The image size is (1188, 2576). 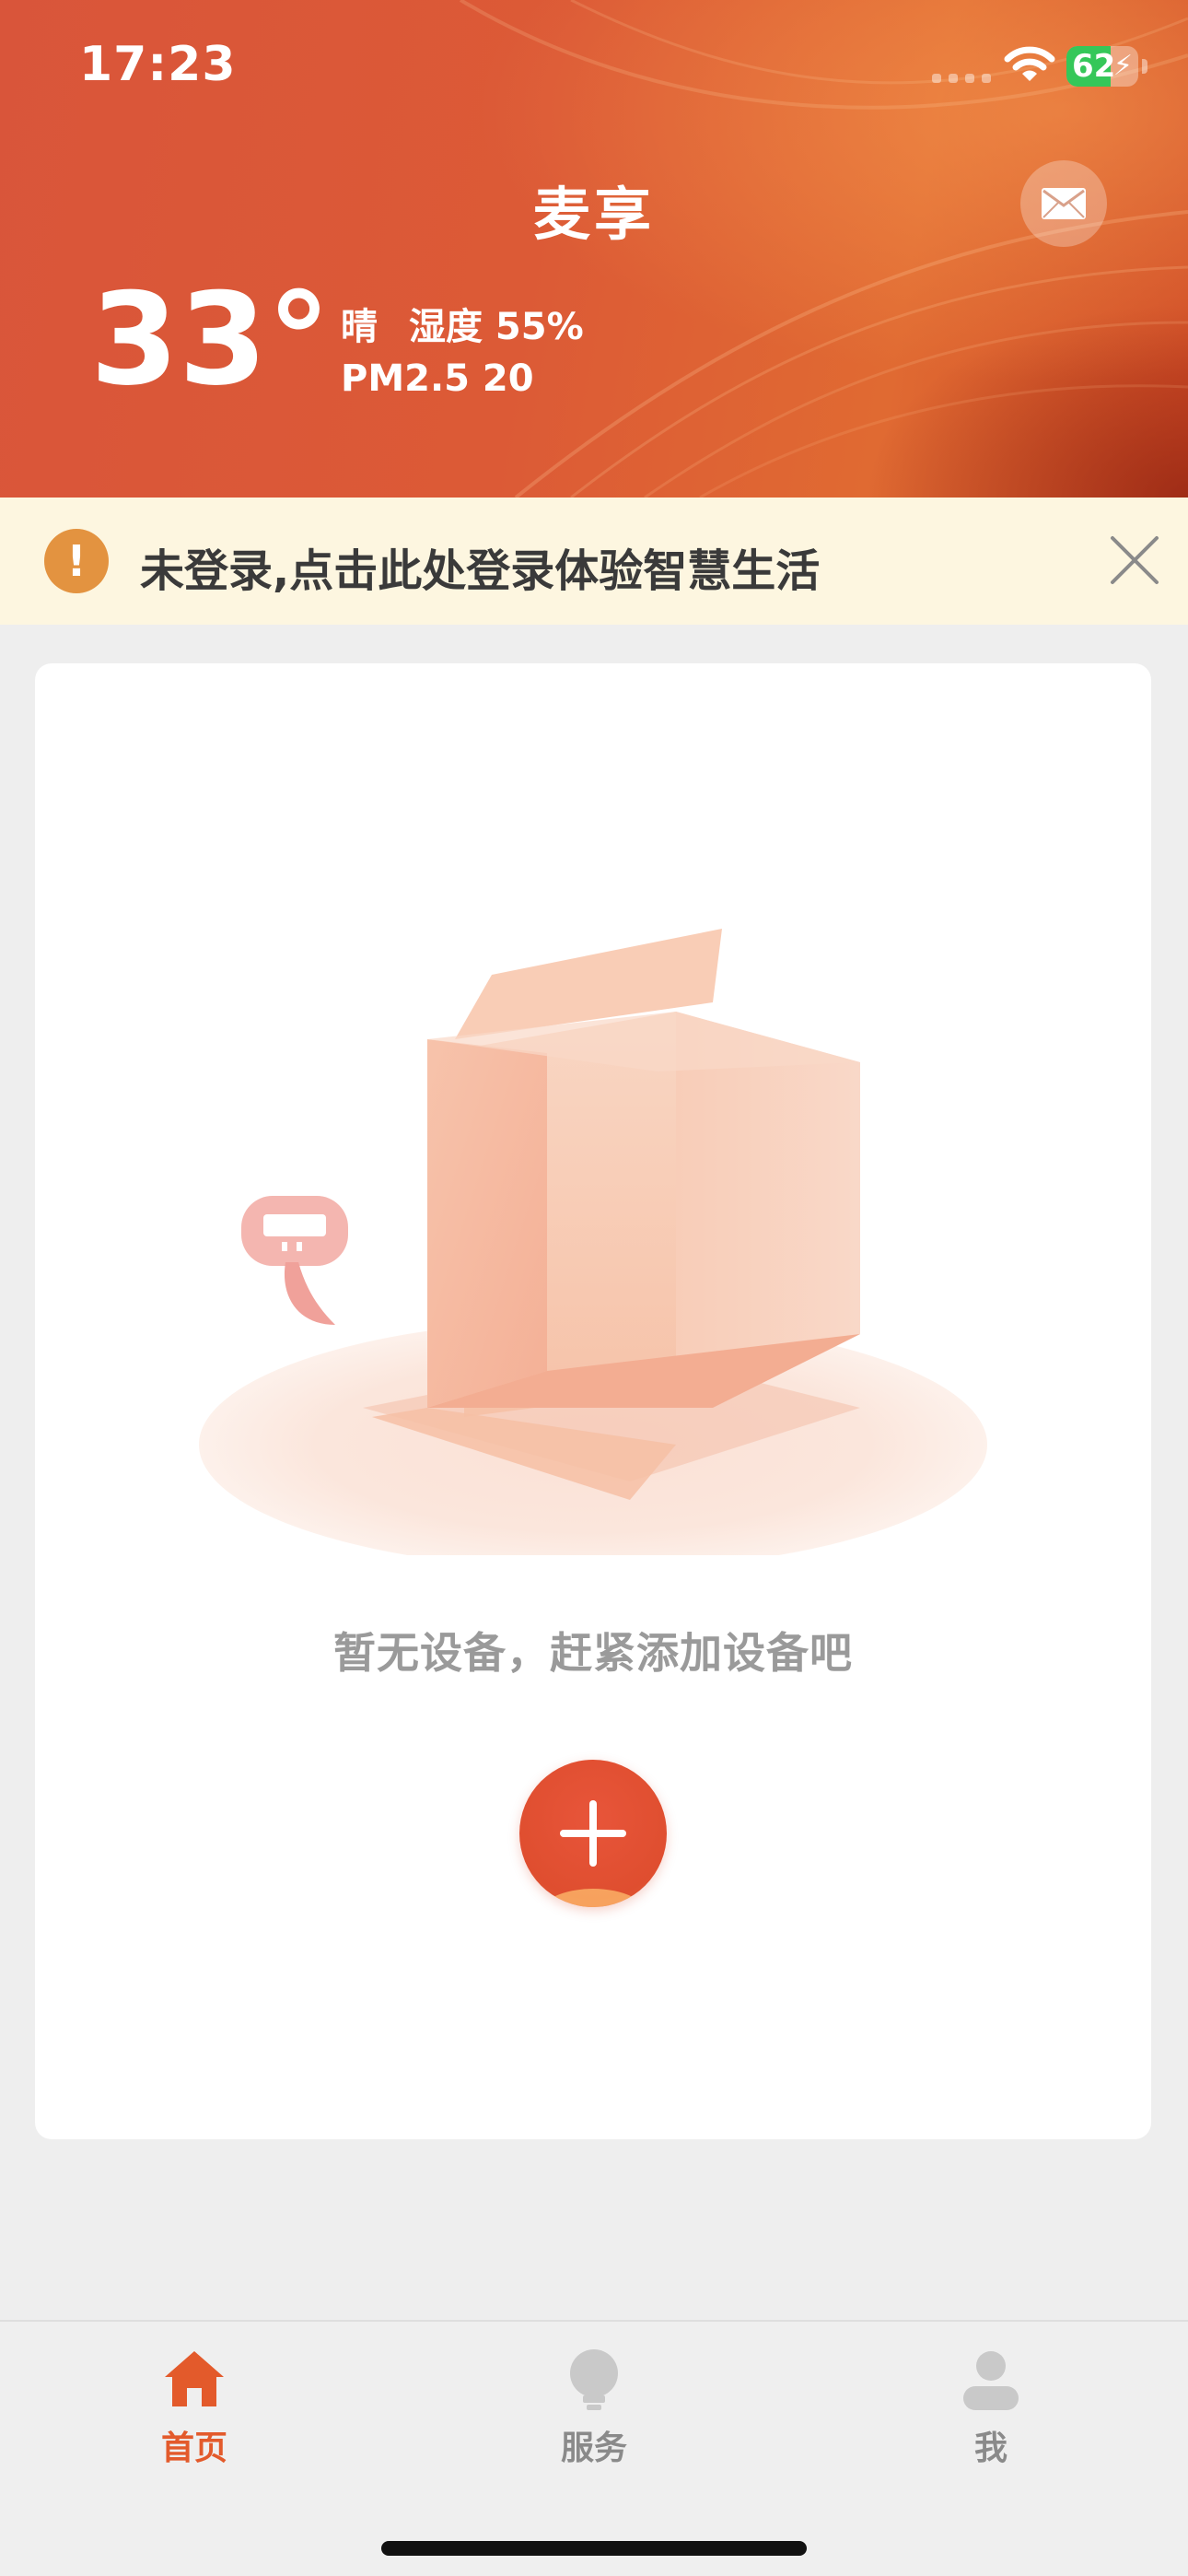 What do you see at coordinates (1134, 560) in the screenshot?
I see `close-icon` at bounding box center [1134, 560].